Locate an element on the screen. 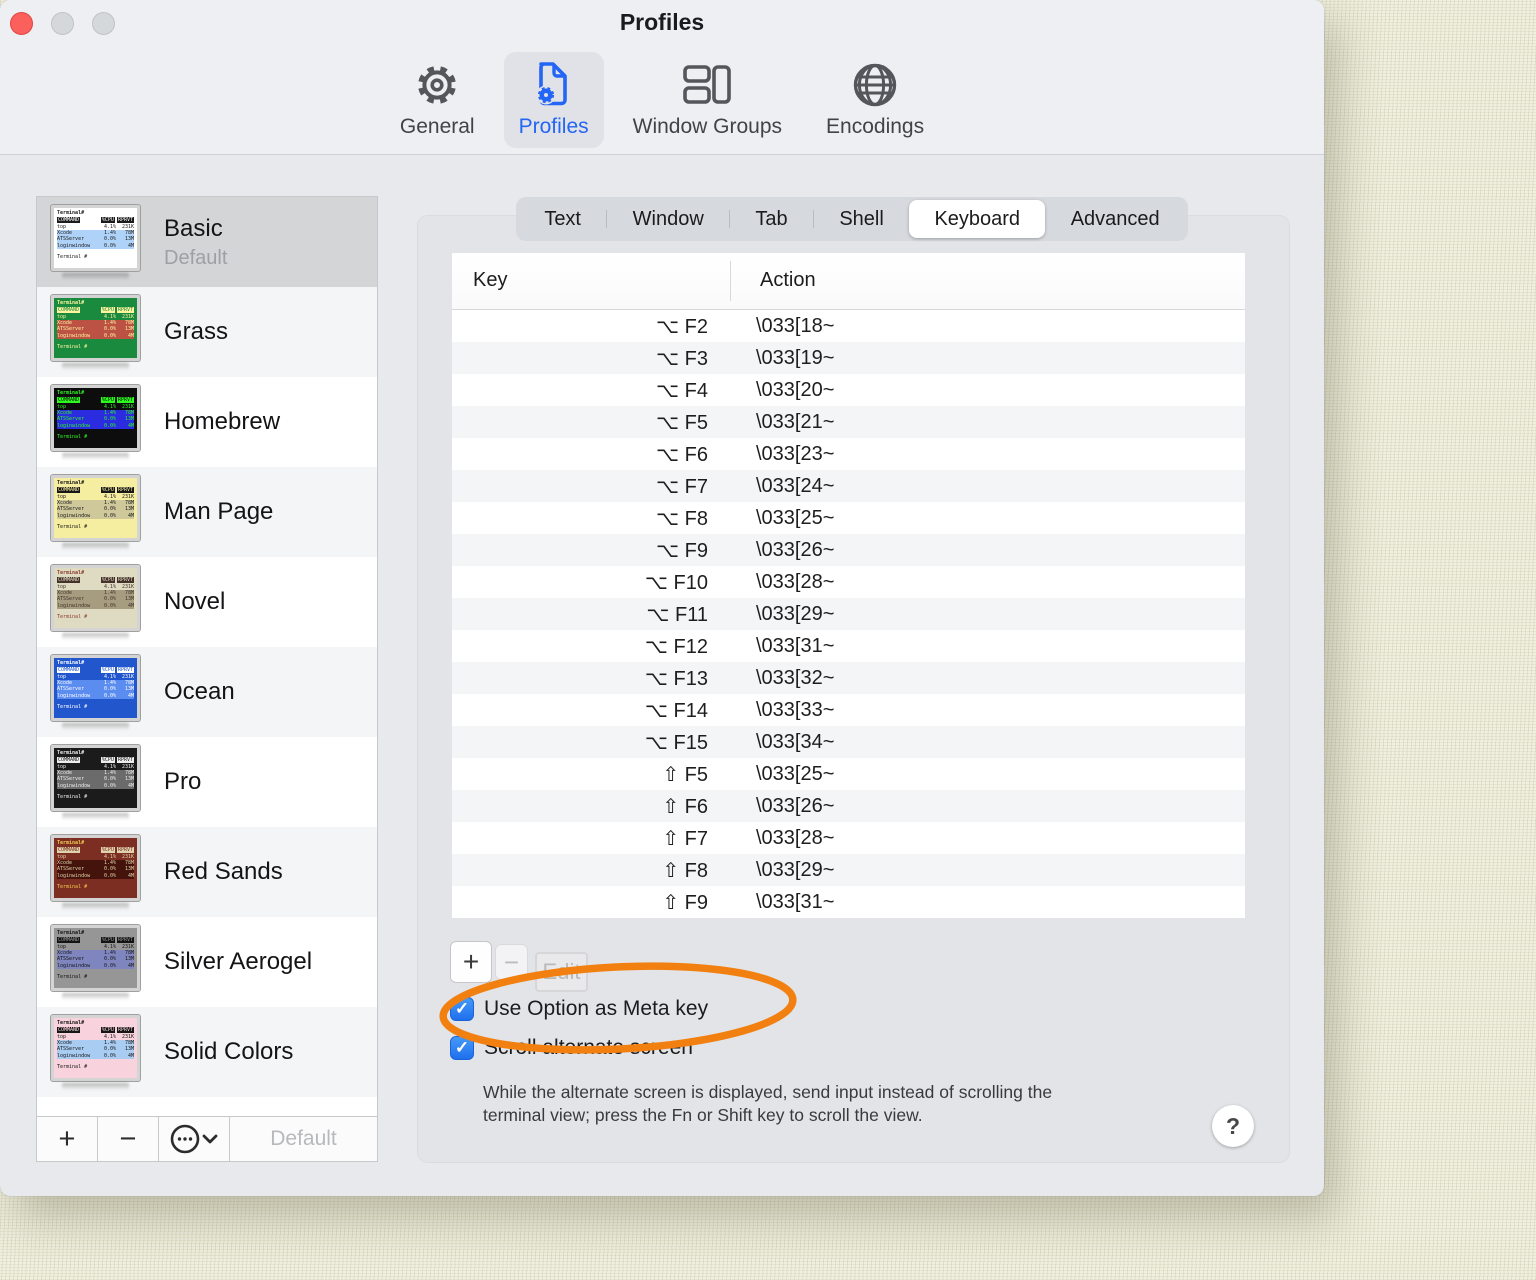 This screenshot has height=1280, width=1536. key-mapping-row: ⌥ F11 \033[29~ is located at coordinates (848, 614).